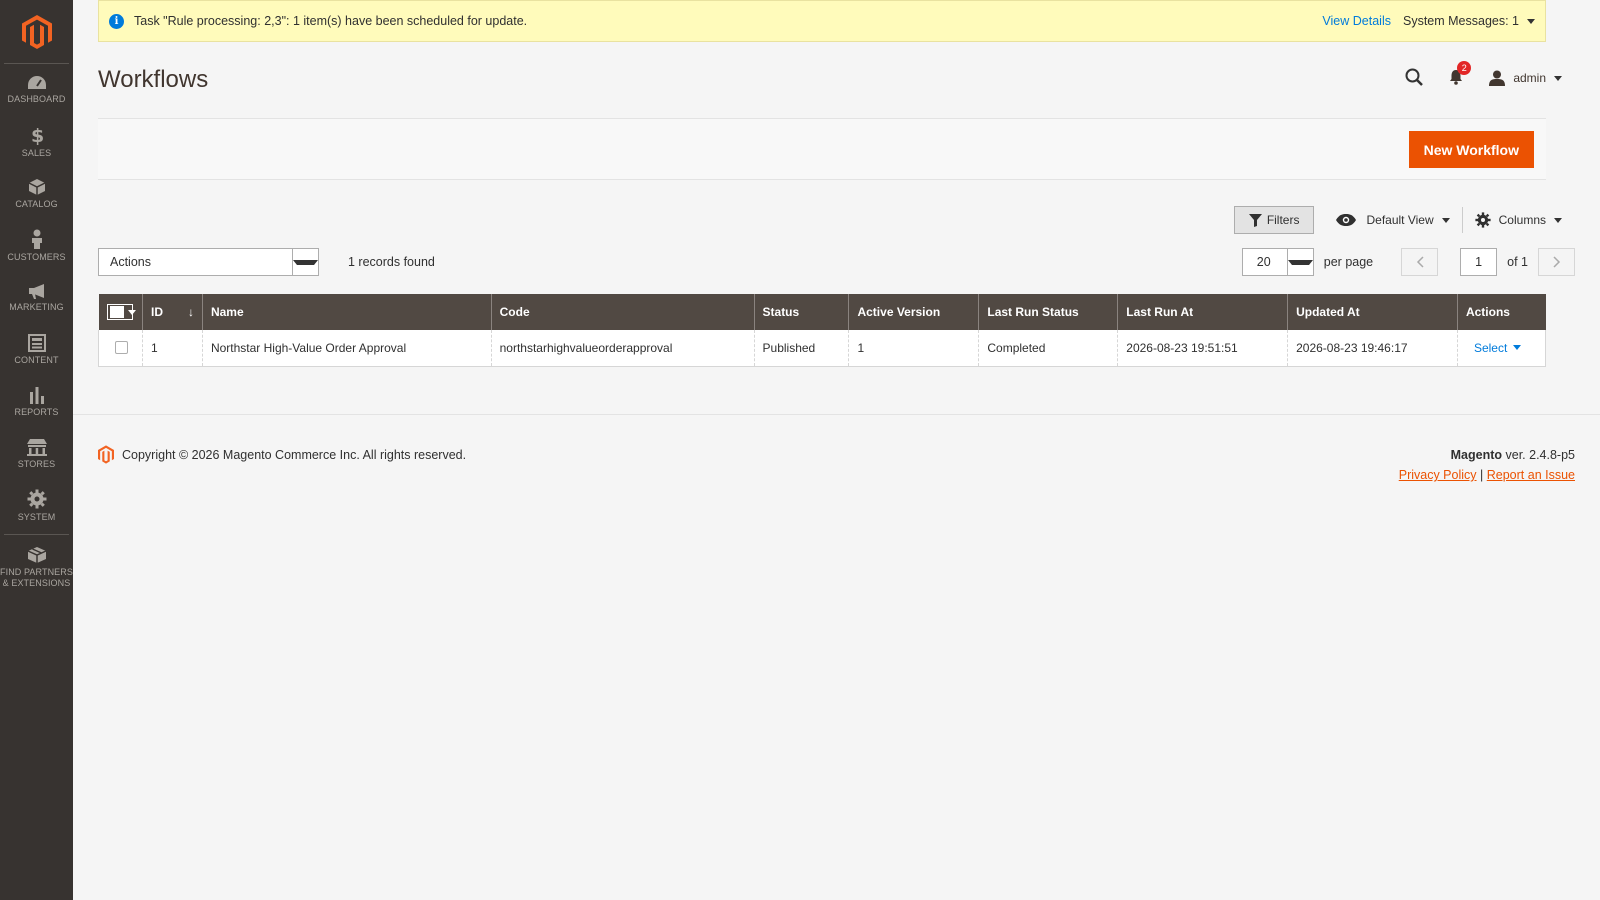 Image resolution: width=1600 pixels, height=900 pixels. What do you see at coordinates (1522, 220) in the screenshot?
I see `columns-label: Columns` at bounding box center [1522, 220].